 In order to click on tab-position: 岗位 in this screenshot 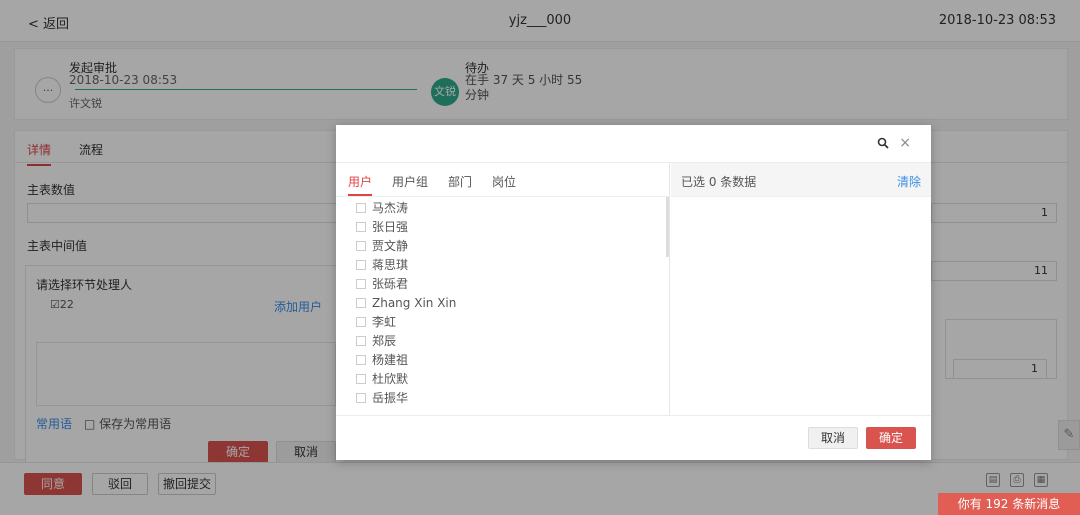, I will do `click(504, 181)`.